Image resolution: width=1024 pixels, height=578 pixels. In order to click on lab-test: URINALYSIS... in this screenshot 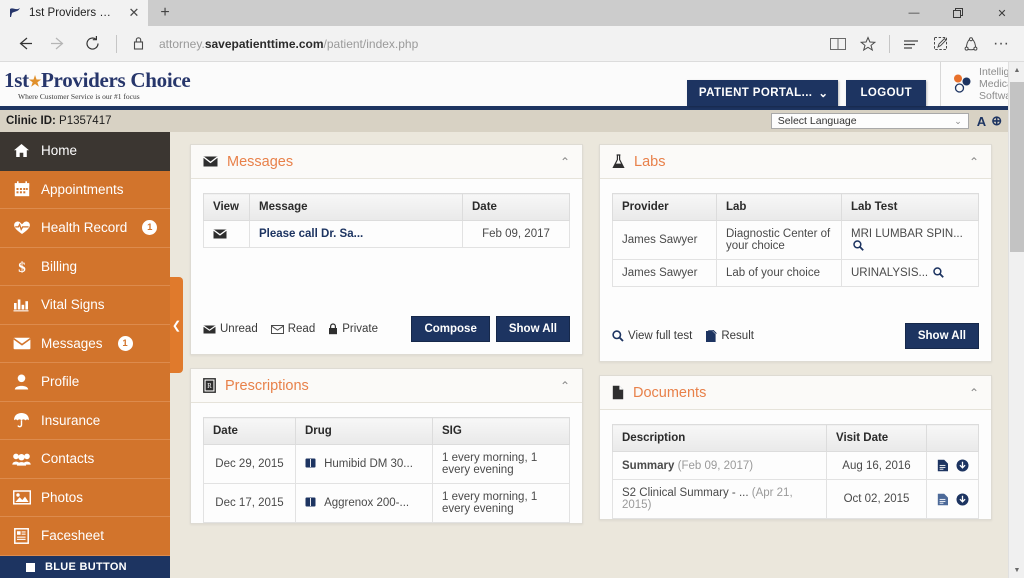, I will do `click(910, 273)`.